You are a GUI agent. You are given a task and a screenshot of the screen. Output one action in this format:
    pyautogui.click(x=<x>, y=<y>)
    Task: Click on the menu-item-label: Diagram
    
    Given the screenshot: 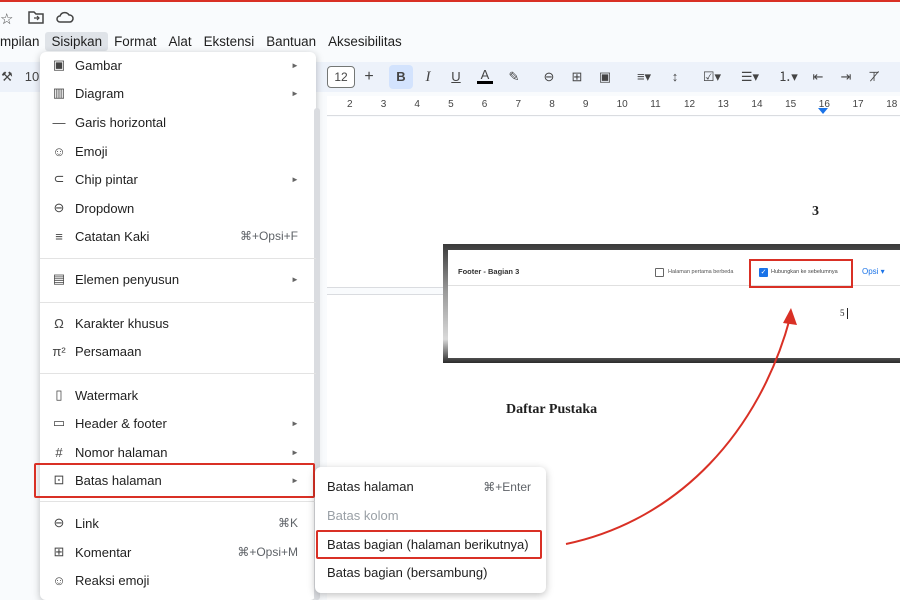 What is the action you would take?
    pyautogui.click(x=100, y=93)
    